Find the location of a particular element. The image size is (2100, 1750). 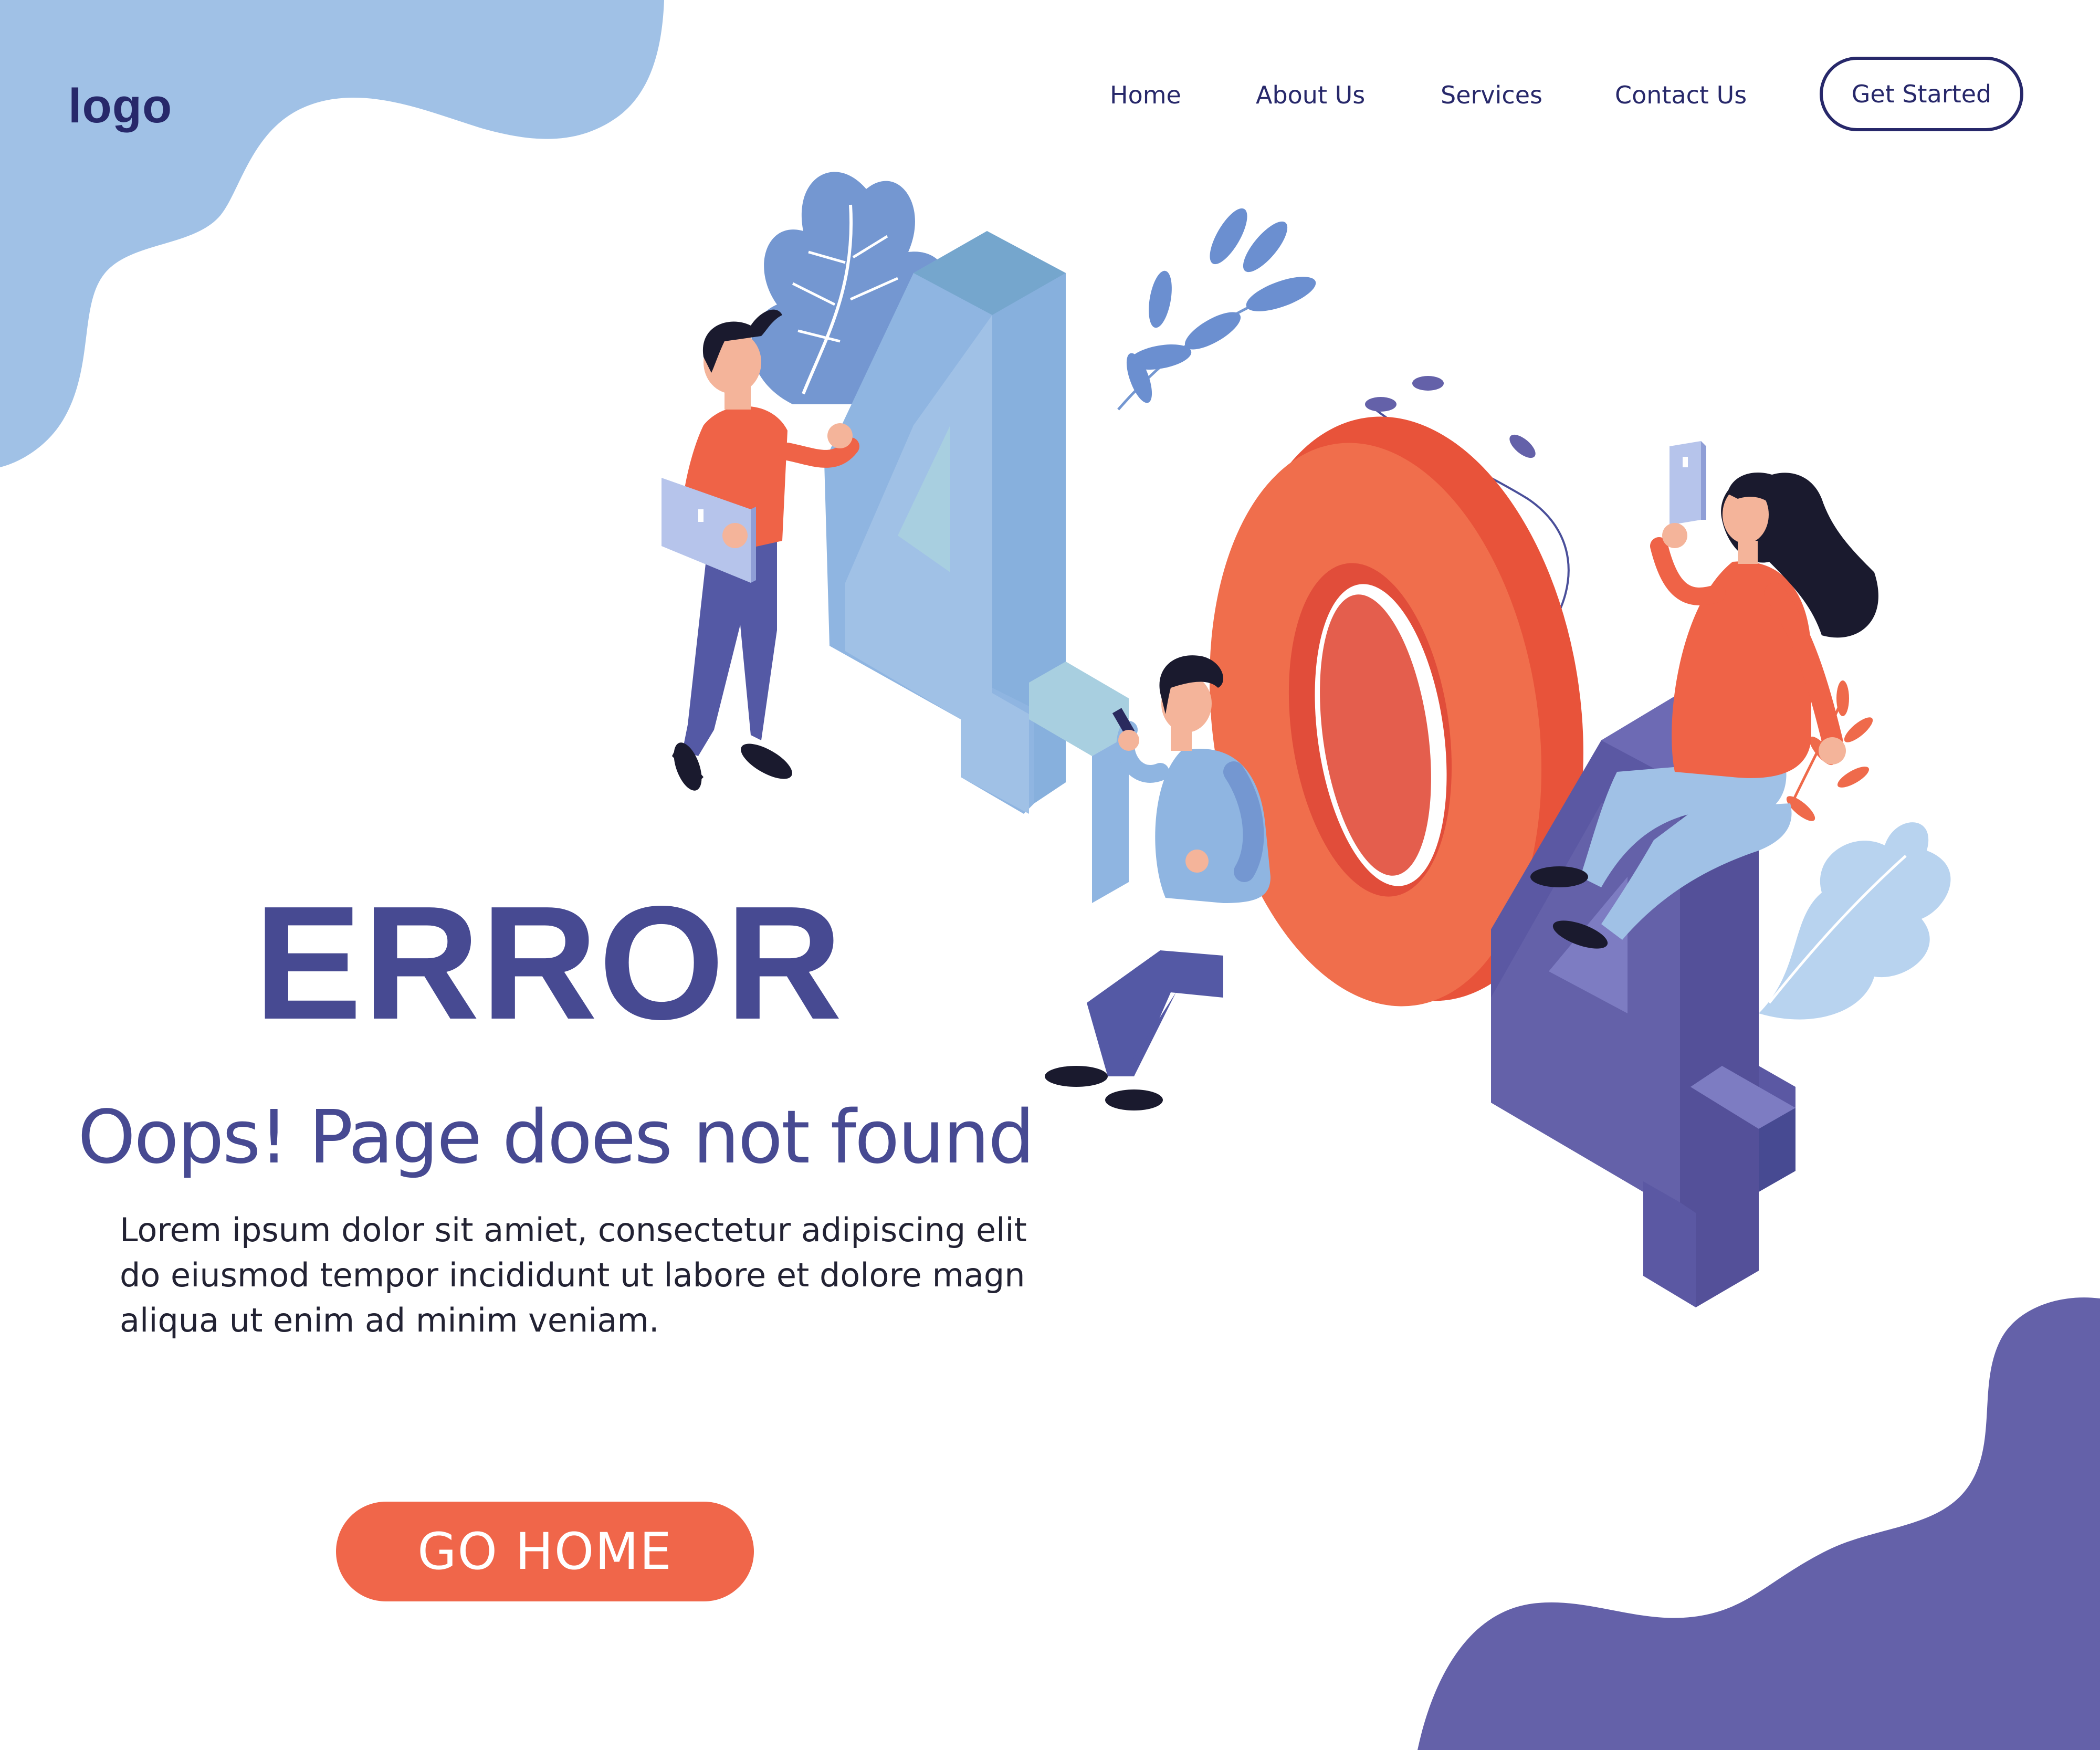

logo: logo is located at coordinates (120, 106).